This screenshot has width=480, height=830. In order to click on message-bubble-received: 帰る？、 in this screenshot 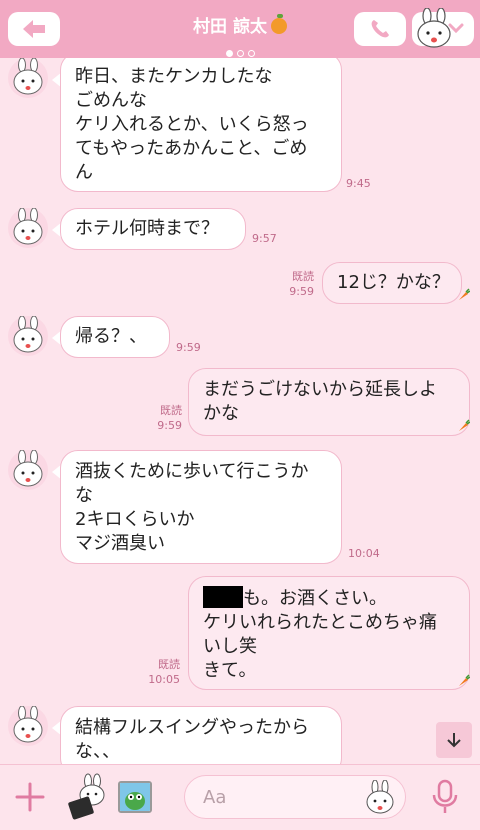, I will do `click(115, 337)`.